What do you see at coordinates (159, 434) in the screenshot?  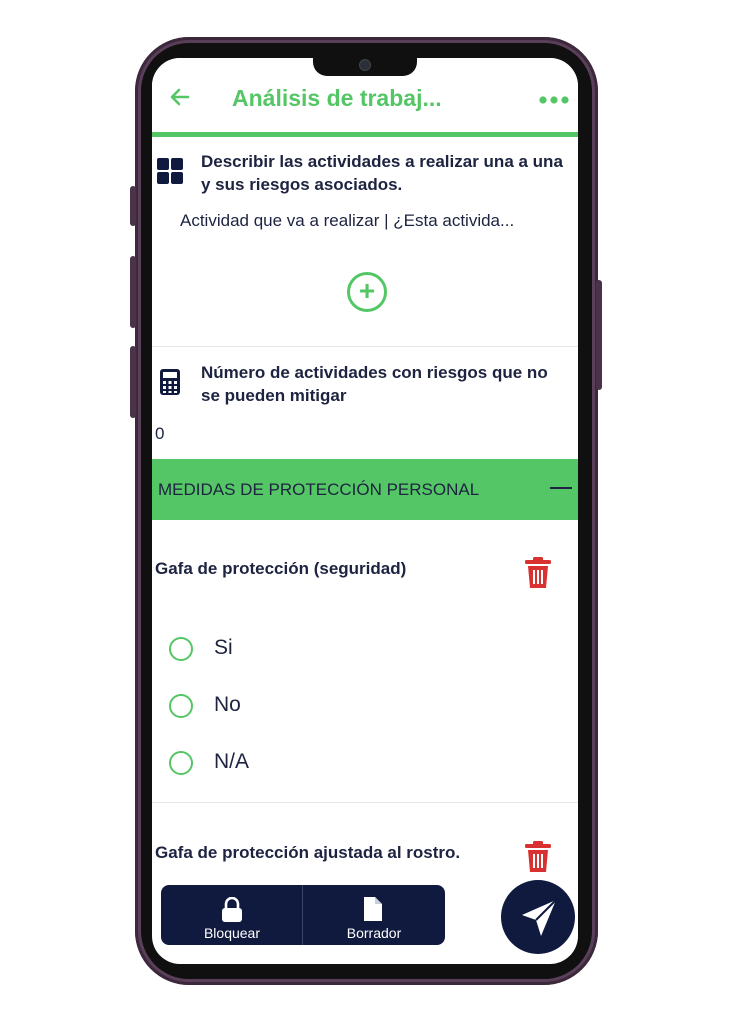 I see `unmitigated-count-value: 0` at bounding box center [159, 434].